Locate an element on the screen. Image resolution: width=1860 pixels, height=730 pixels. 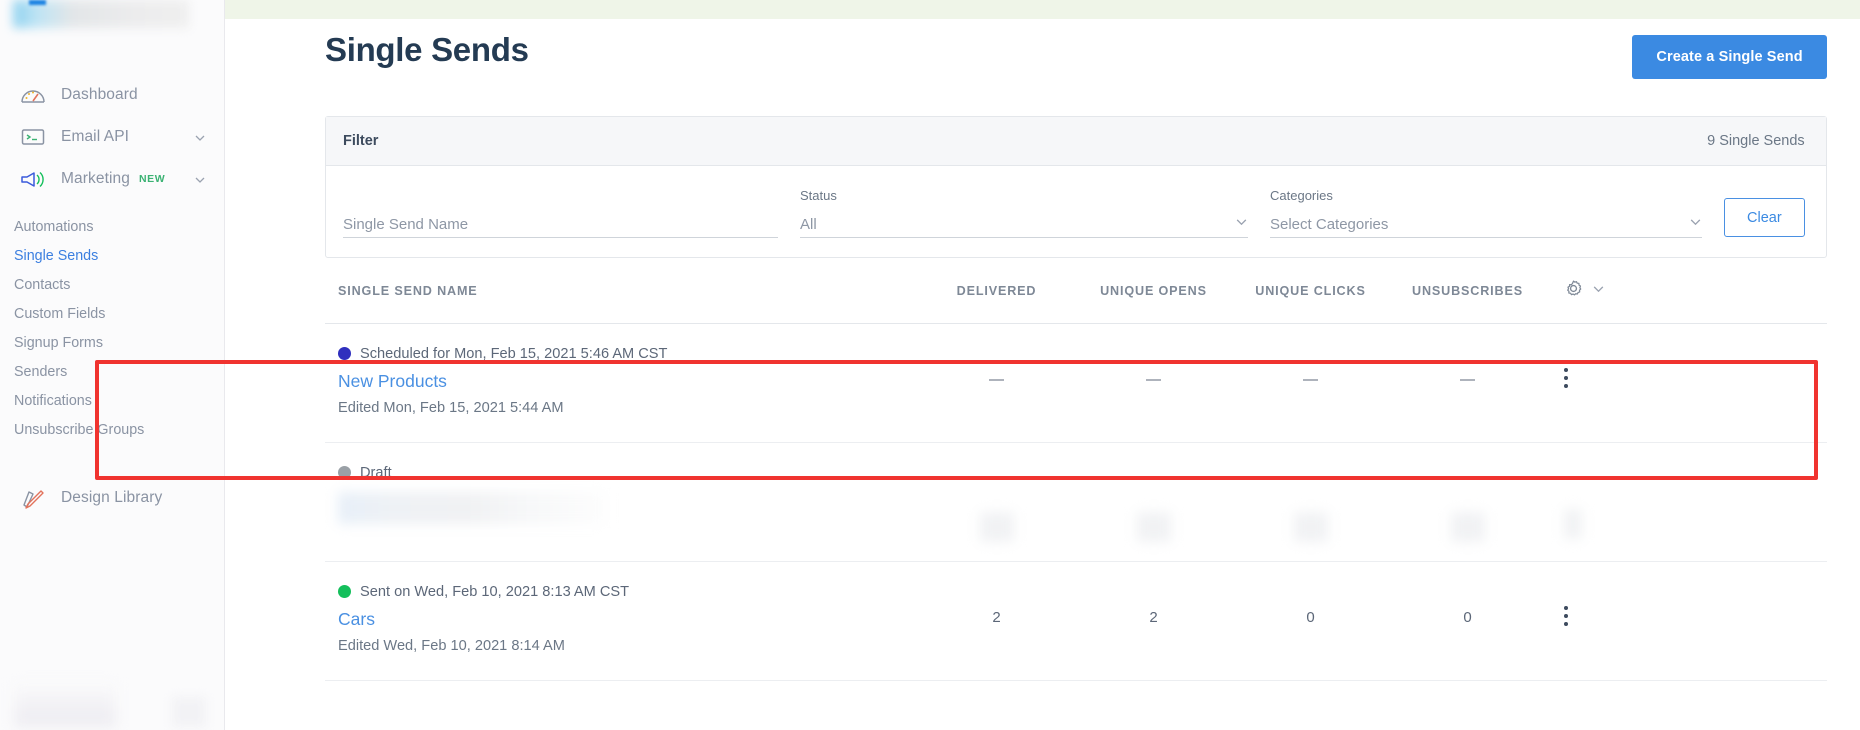
filter-name-input: Single Send Name is located at coordinates (560, 224).